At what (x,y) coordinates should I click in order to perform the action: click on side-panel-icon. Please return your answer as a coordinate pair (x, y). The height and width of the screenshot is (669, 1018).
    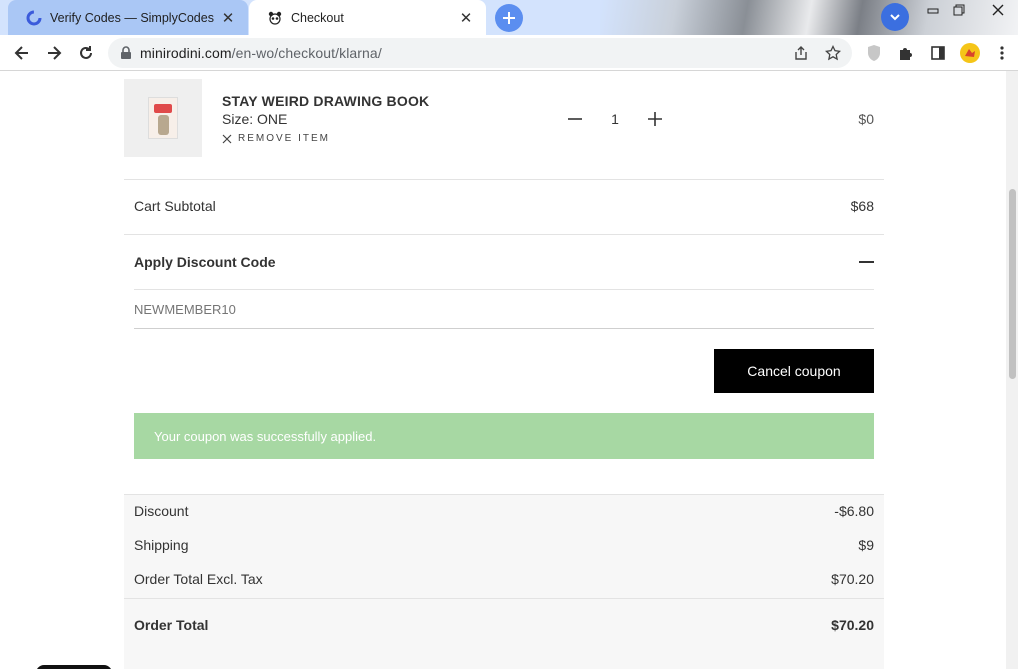
    Looking at the image, I should click on (938, 53).